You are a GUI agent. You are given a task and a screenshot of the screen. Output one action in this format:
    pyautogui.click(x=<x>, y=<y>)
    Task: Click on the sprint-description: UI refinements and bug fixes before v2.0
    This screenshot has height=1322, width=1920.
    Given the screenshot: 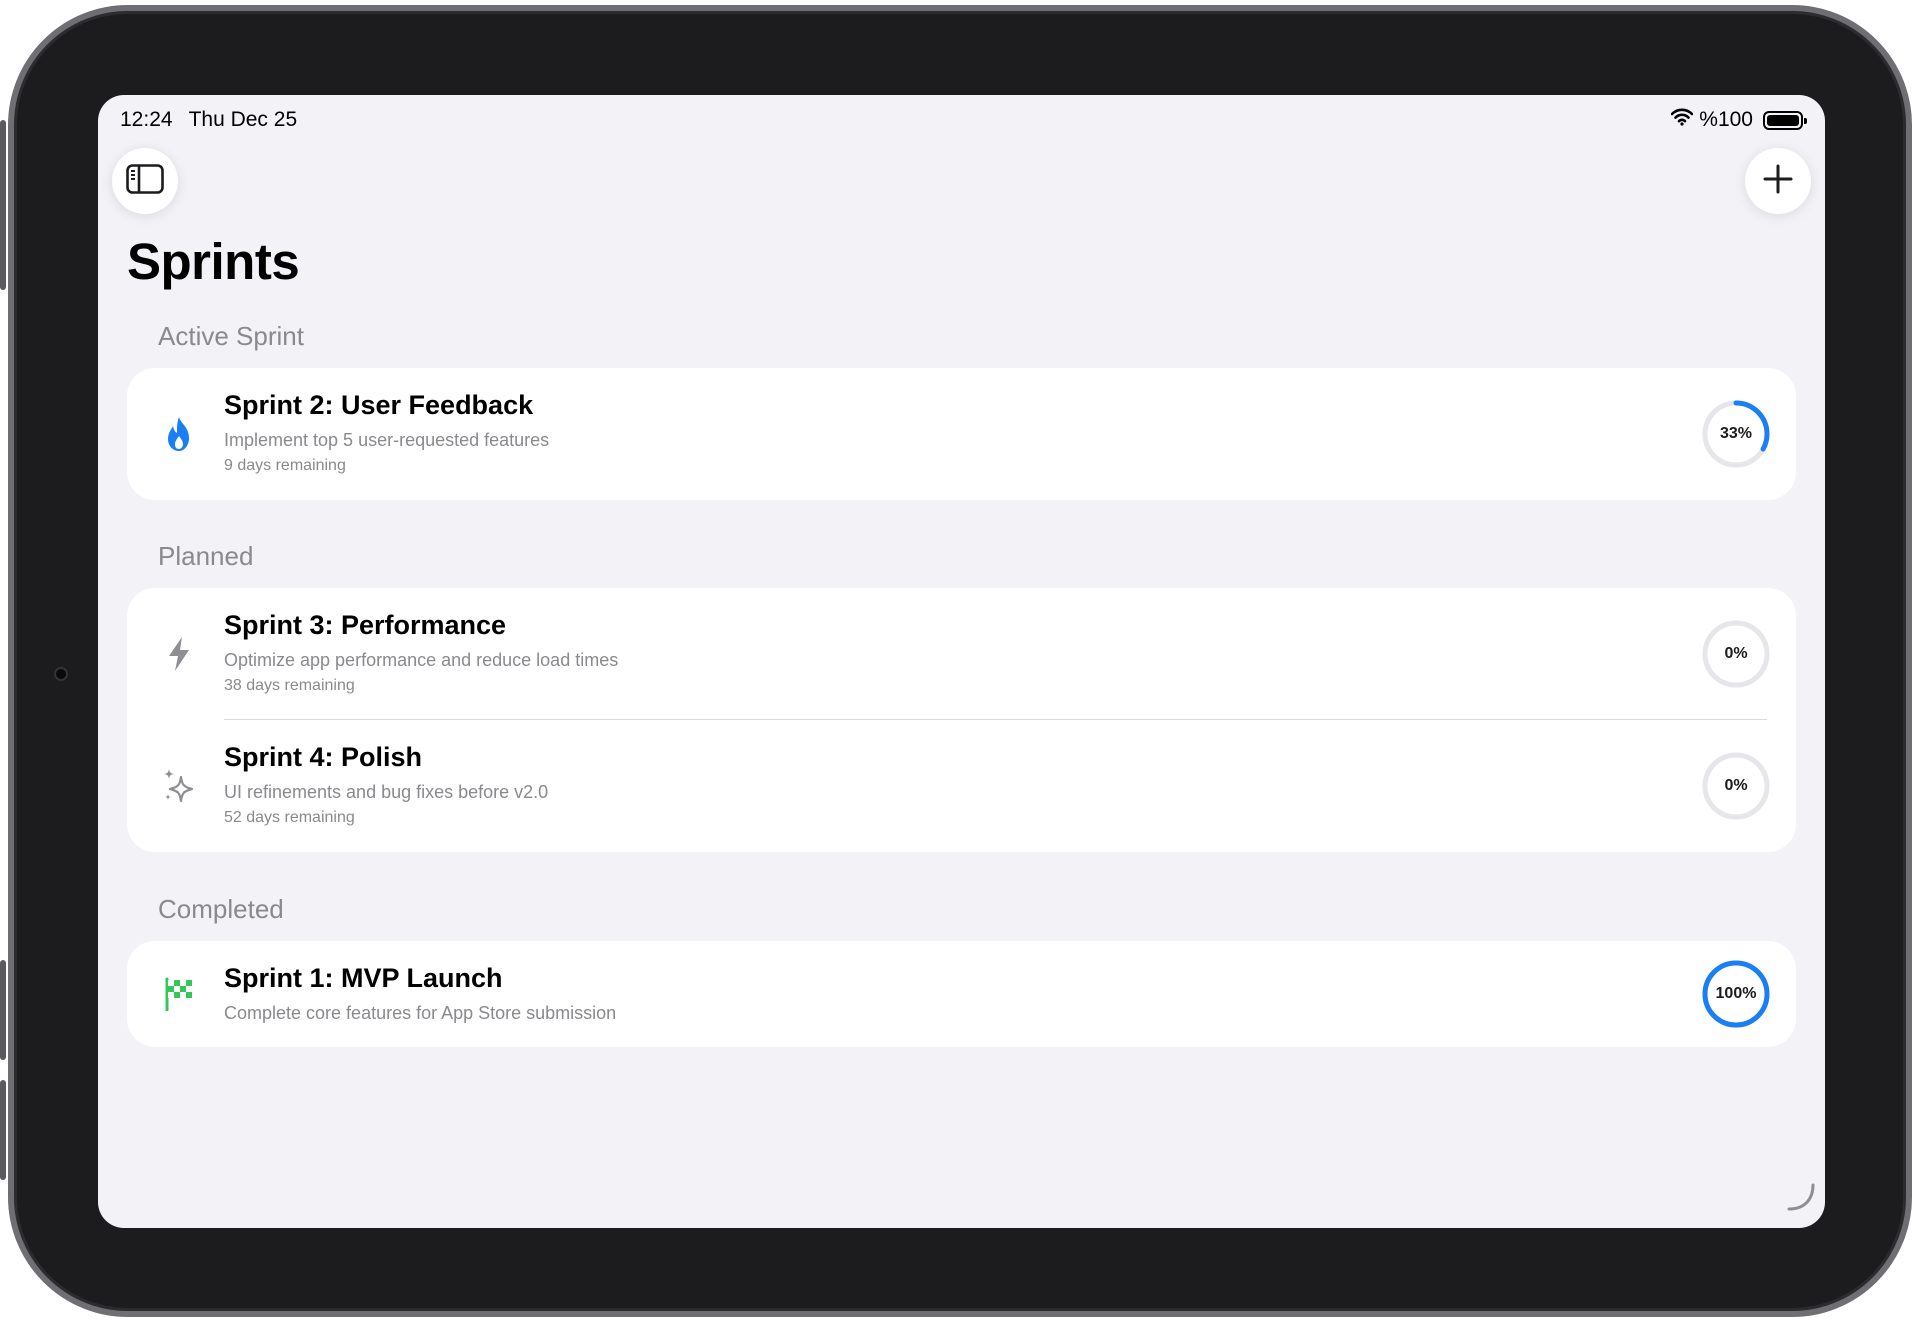 What is the action you would take?
    pyautogui.click(x=386, y=792)
    